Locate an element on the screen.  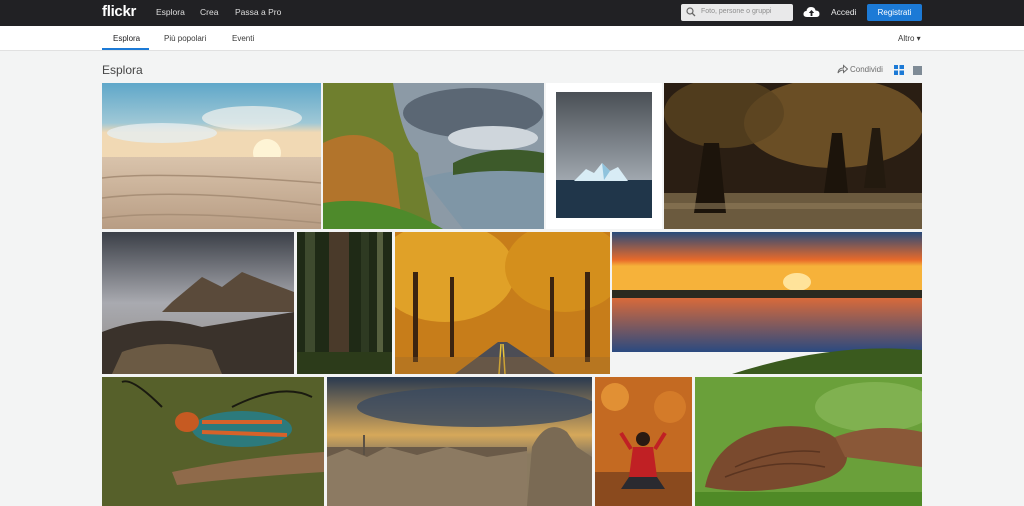
photo-beetle is located at coordinates (213, 441).